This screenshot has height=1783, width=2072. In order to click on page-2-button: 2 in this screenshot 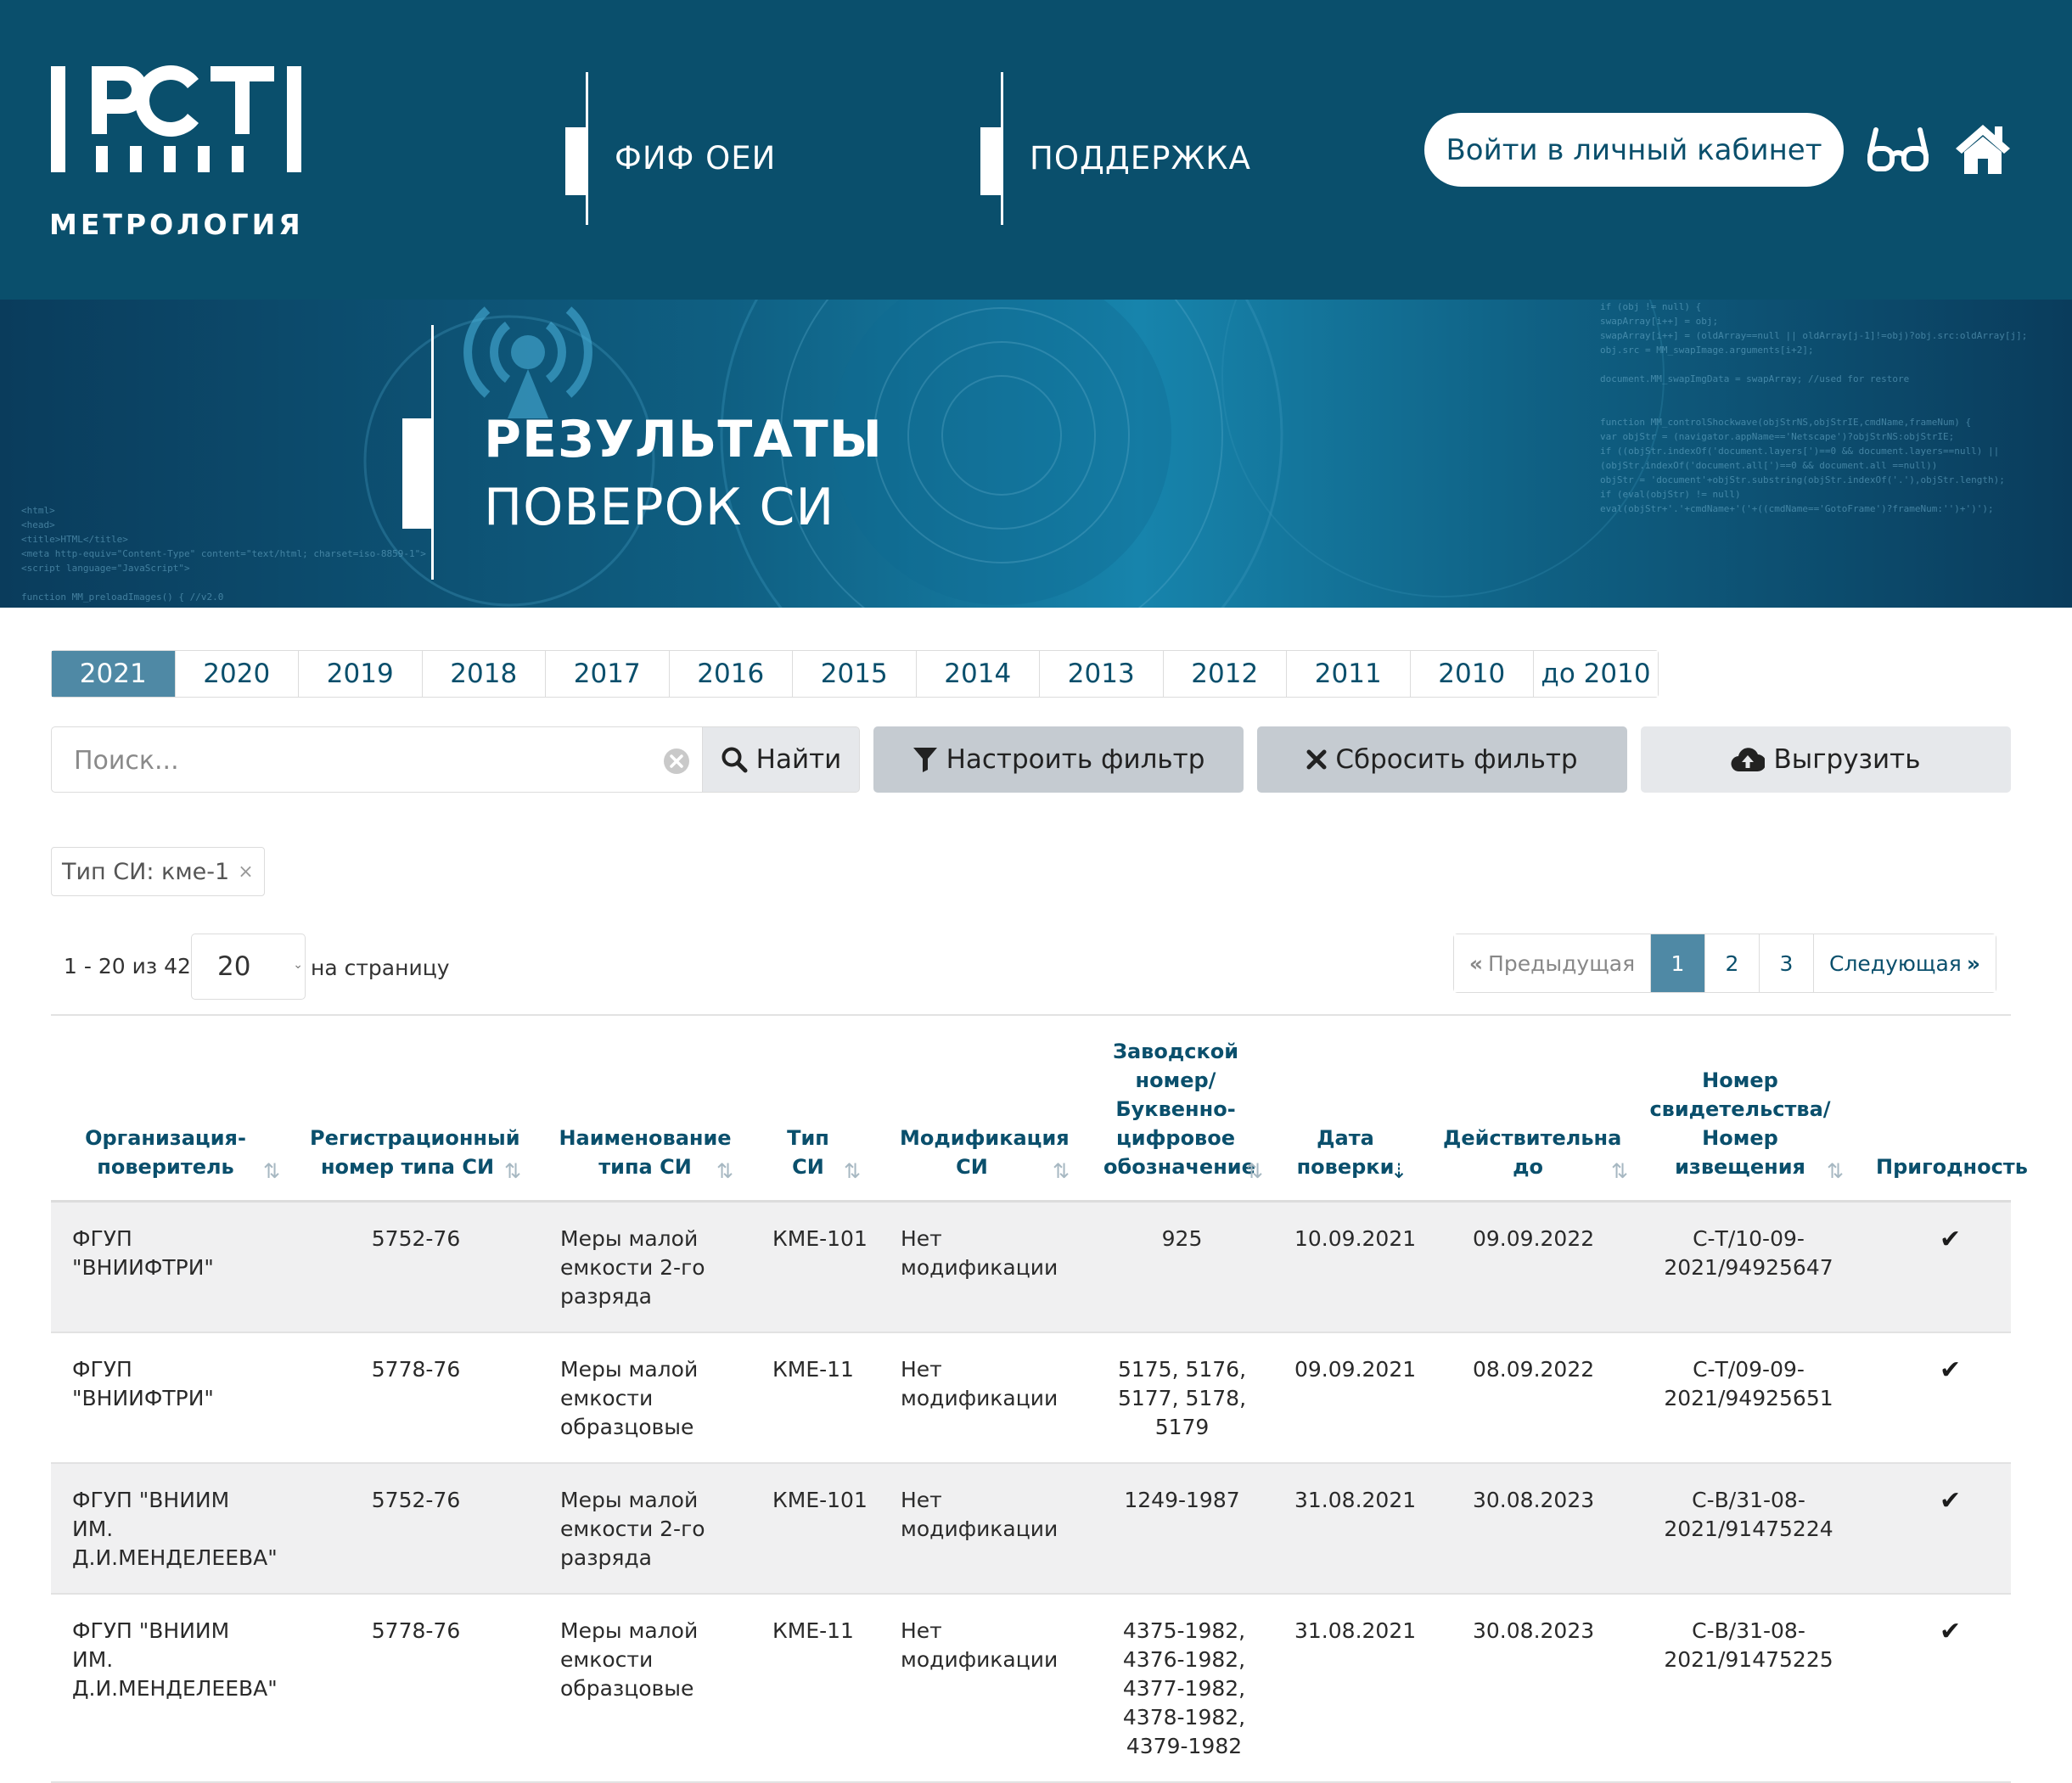, I will do `click(1732, 963)`.